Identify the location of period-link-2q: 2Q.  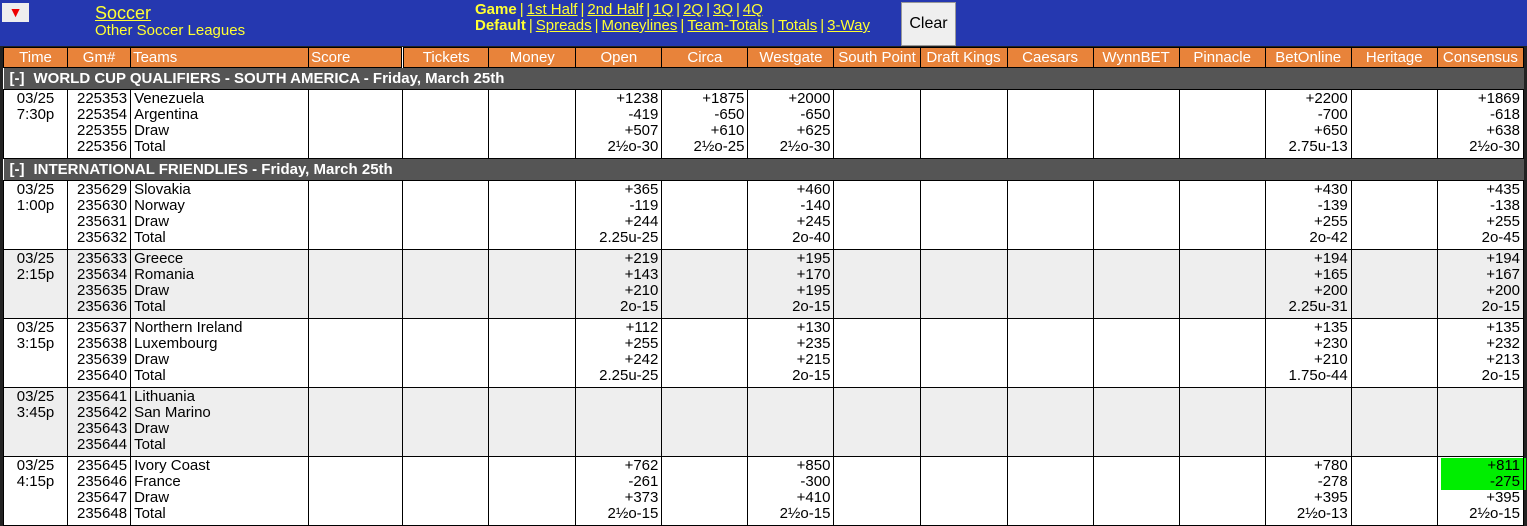
(693, 9).